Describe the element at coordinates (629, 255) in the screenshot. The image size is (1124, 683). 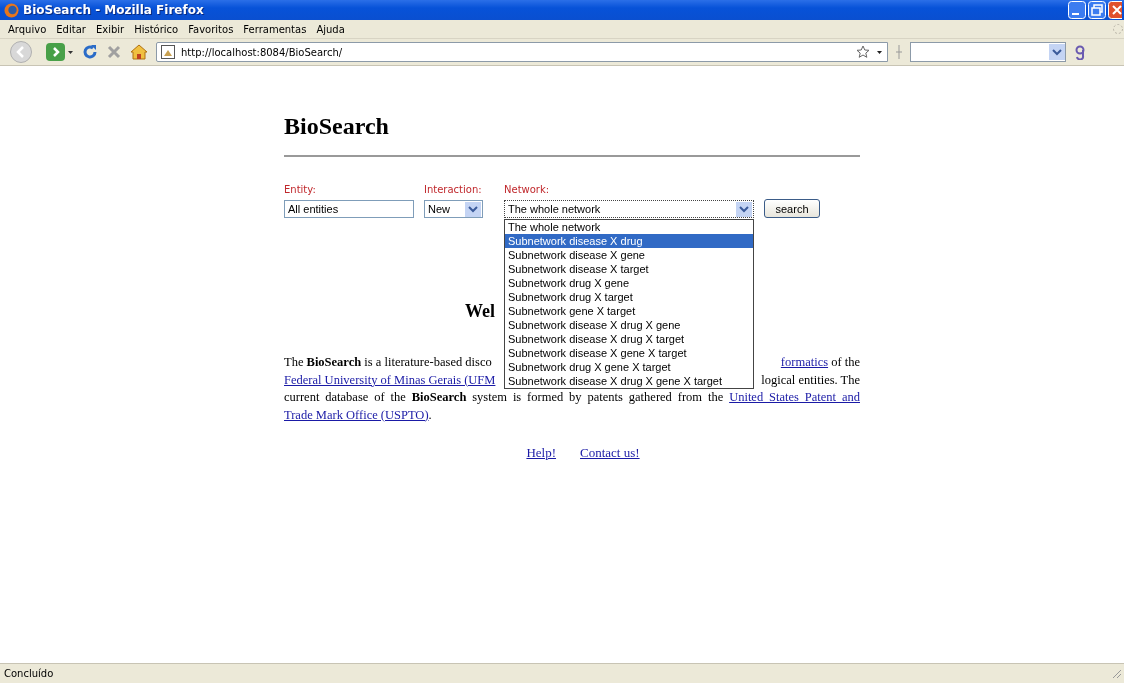
I see `dropdown-option: Subnetwork disease X gene` at that location.